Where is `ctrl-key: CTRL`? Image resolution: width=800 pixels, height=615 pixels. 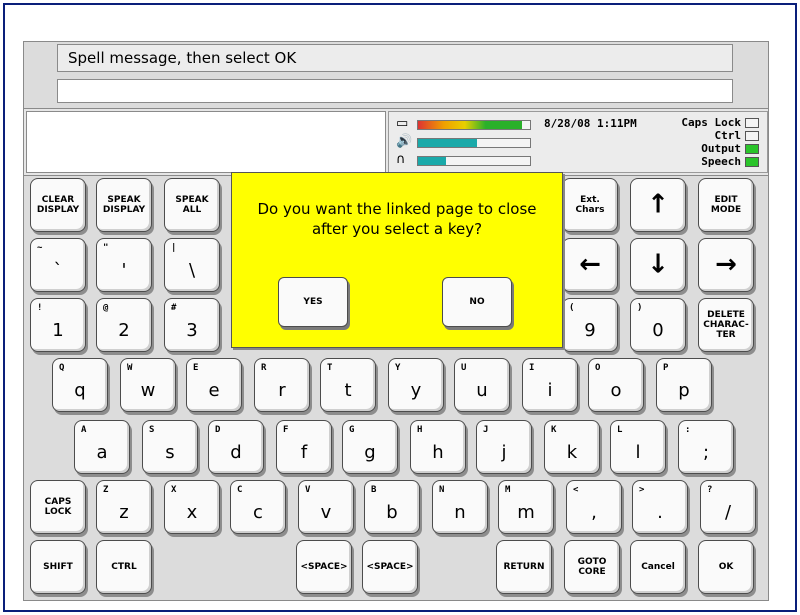
ctrl-key: CTRL is located at coordinates (124, 567).